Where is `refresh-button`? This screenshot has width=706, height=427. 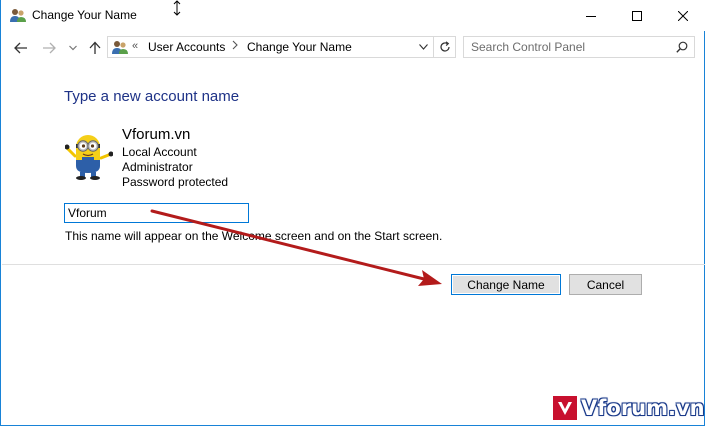
refresh-button is located at coordinates (444, 47).